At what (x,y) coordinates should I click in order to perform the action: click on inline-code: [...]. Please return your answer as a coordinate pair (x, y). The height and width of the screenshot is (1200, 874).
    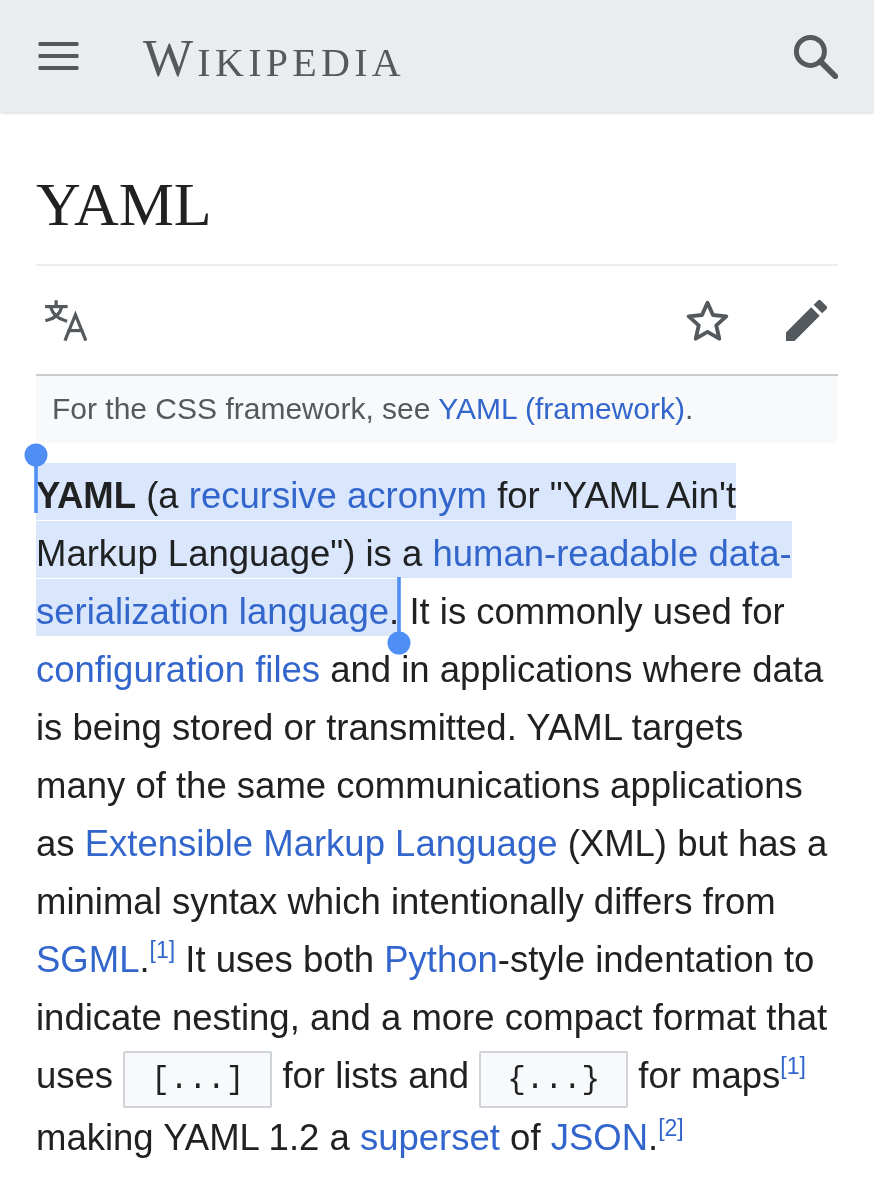
    Looking at the image, I should click on (198, 1079).